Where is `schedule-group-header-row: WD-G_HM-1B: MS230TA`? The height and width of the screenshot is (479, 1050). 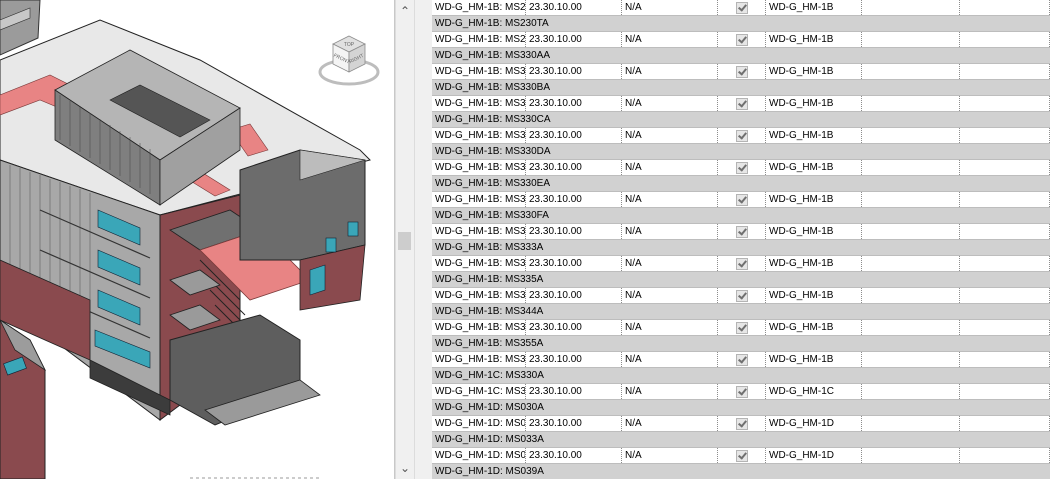 schedule-group-header-row: WD-G_HM-1B: MS230TA is located at coordinates (741, 24).